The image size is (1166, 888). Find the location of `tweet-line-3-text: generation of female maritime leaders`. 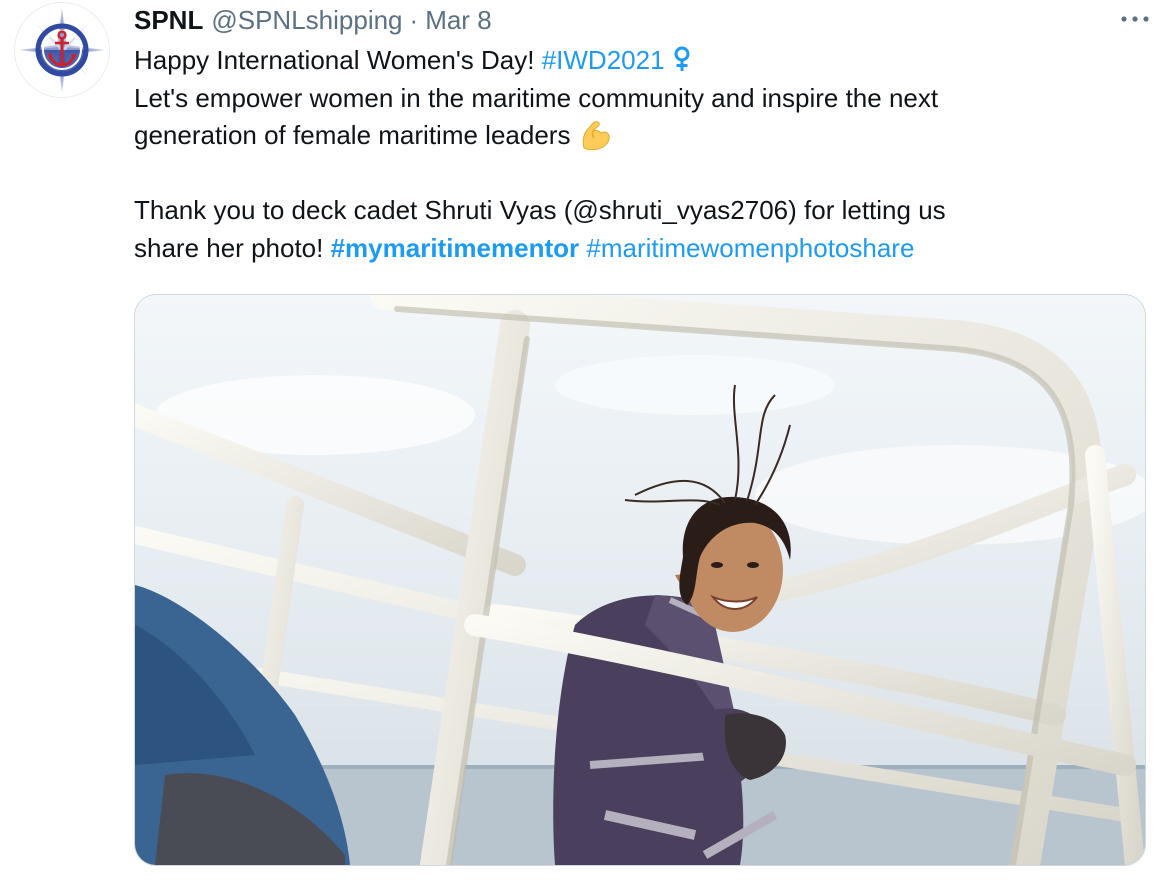

tweet-line-3-text: generation of female maritime leaders is located at coordinates (352, 135).